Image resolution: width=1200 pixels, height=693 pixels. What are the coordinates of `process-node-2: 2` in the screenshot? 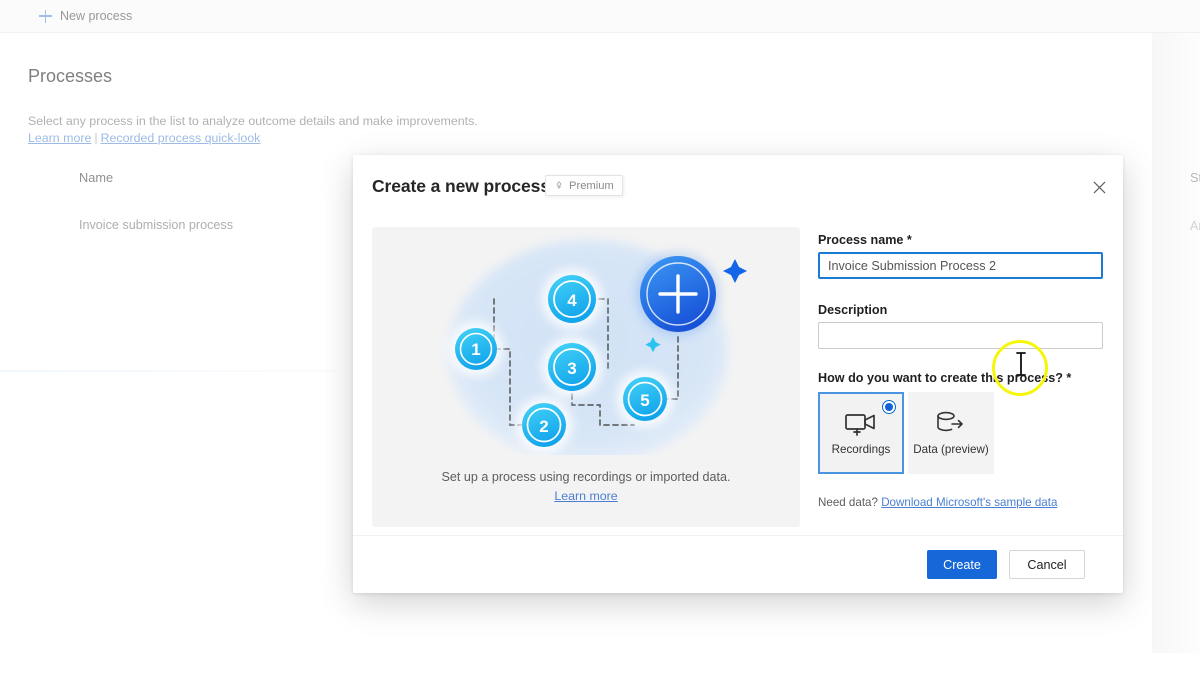 It's located at (544, 425).